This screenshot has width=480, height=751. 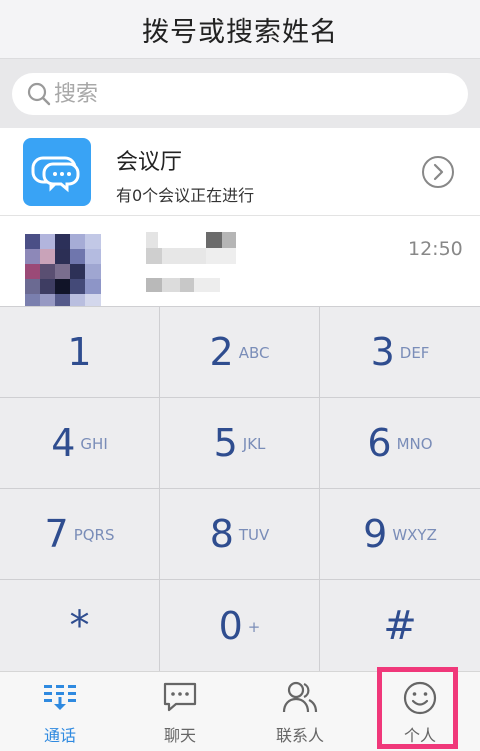 What do you see at coordinates (299, 735) in the screenshot?
I see `tab-label: 联系人` at bounding box center [299, 735].